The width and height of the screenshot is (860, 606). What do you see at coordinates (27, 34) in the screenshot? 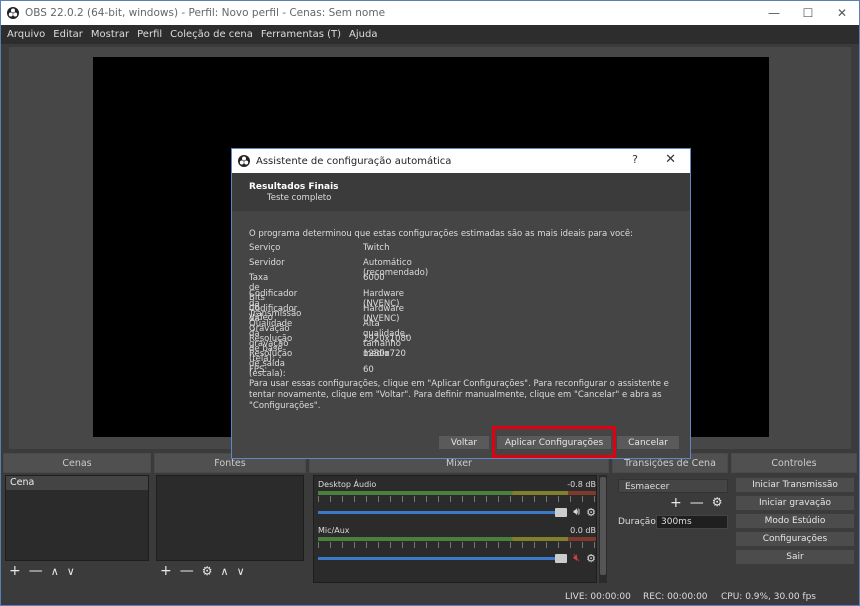
I see `menu-arquivo: Arquivo` at bounding box center [27, 34].